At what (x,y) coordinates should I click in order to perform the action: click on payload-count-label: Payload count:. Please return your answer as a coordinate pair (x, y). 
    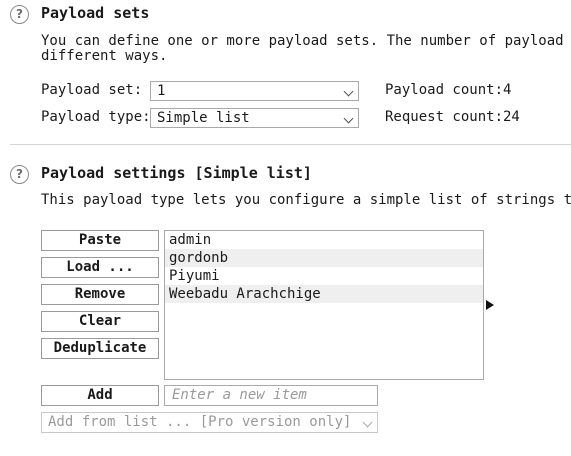
    Looking at the image, I should click on (444, 90).